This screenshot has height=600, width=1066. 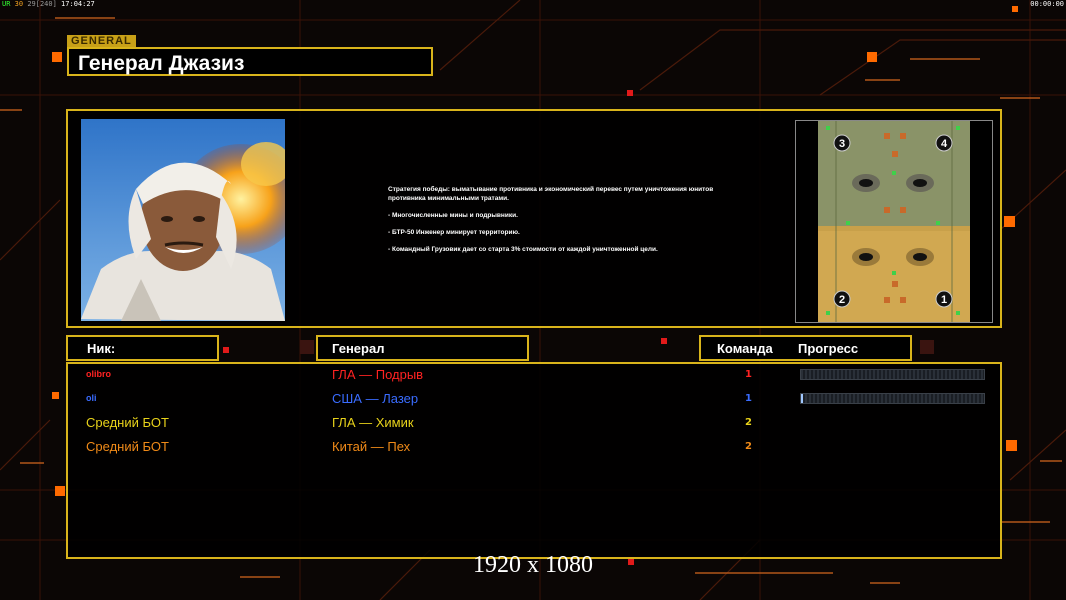 I want to click on header-progress-label: Прогресс, so click(x=828, y=348).